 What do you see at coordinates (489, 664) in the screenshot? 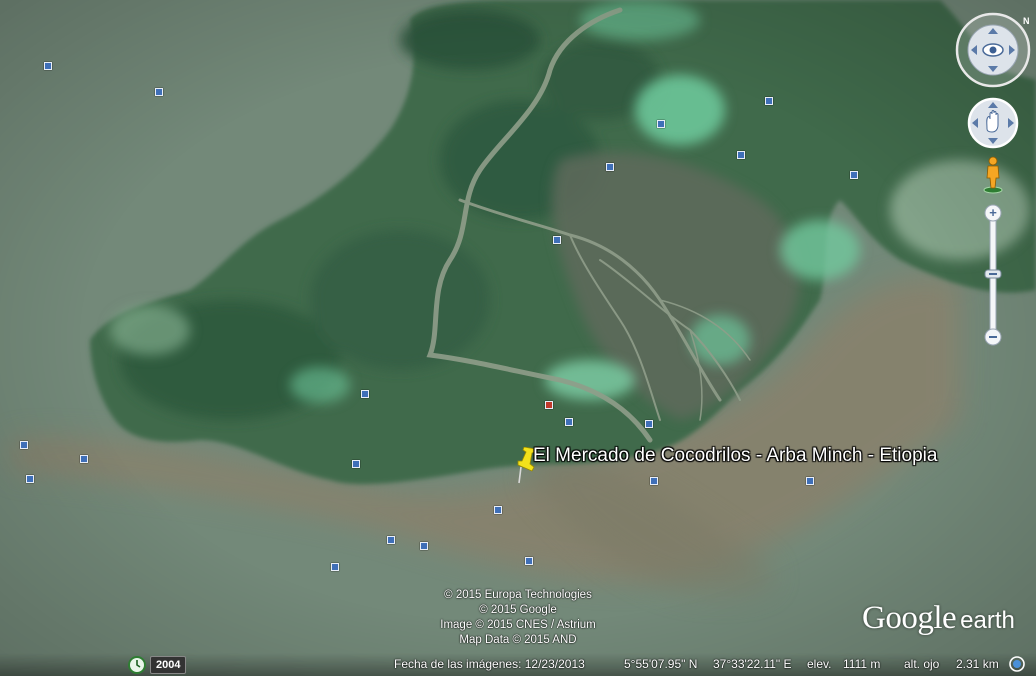
I see `imagery-date: Fecha de las imágenes: 12/23/2013` at bounding box center [489, 664].